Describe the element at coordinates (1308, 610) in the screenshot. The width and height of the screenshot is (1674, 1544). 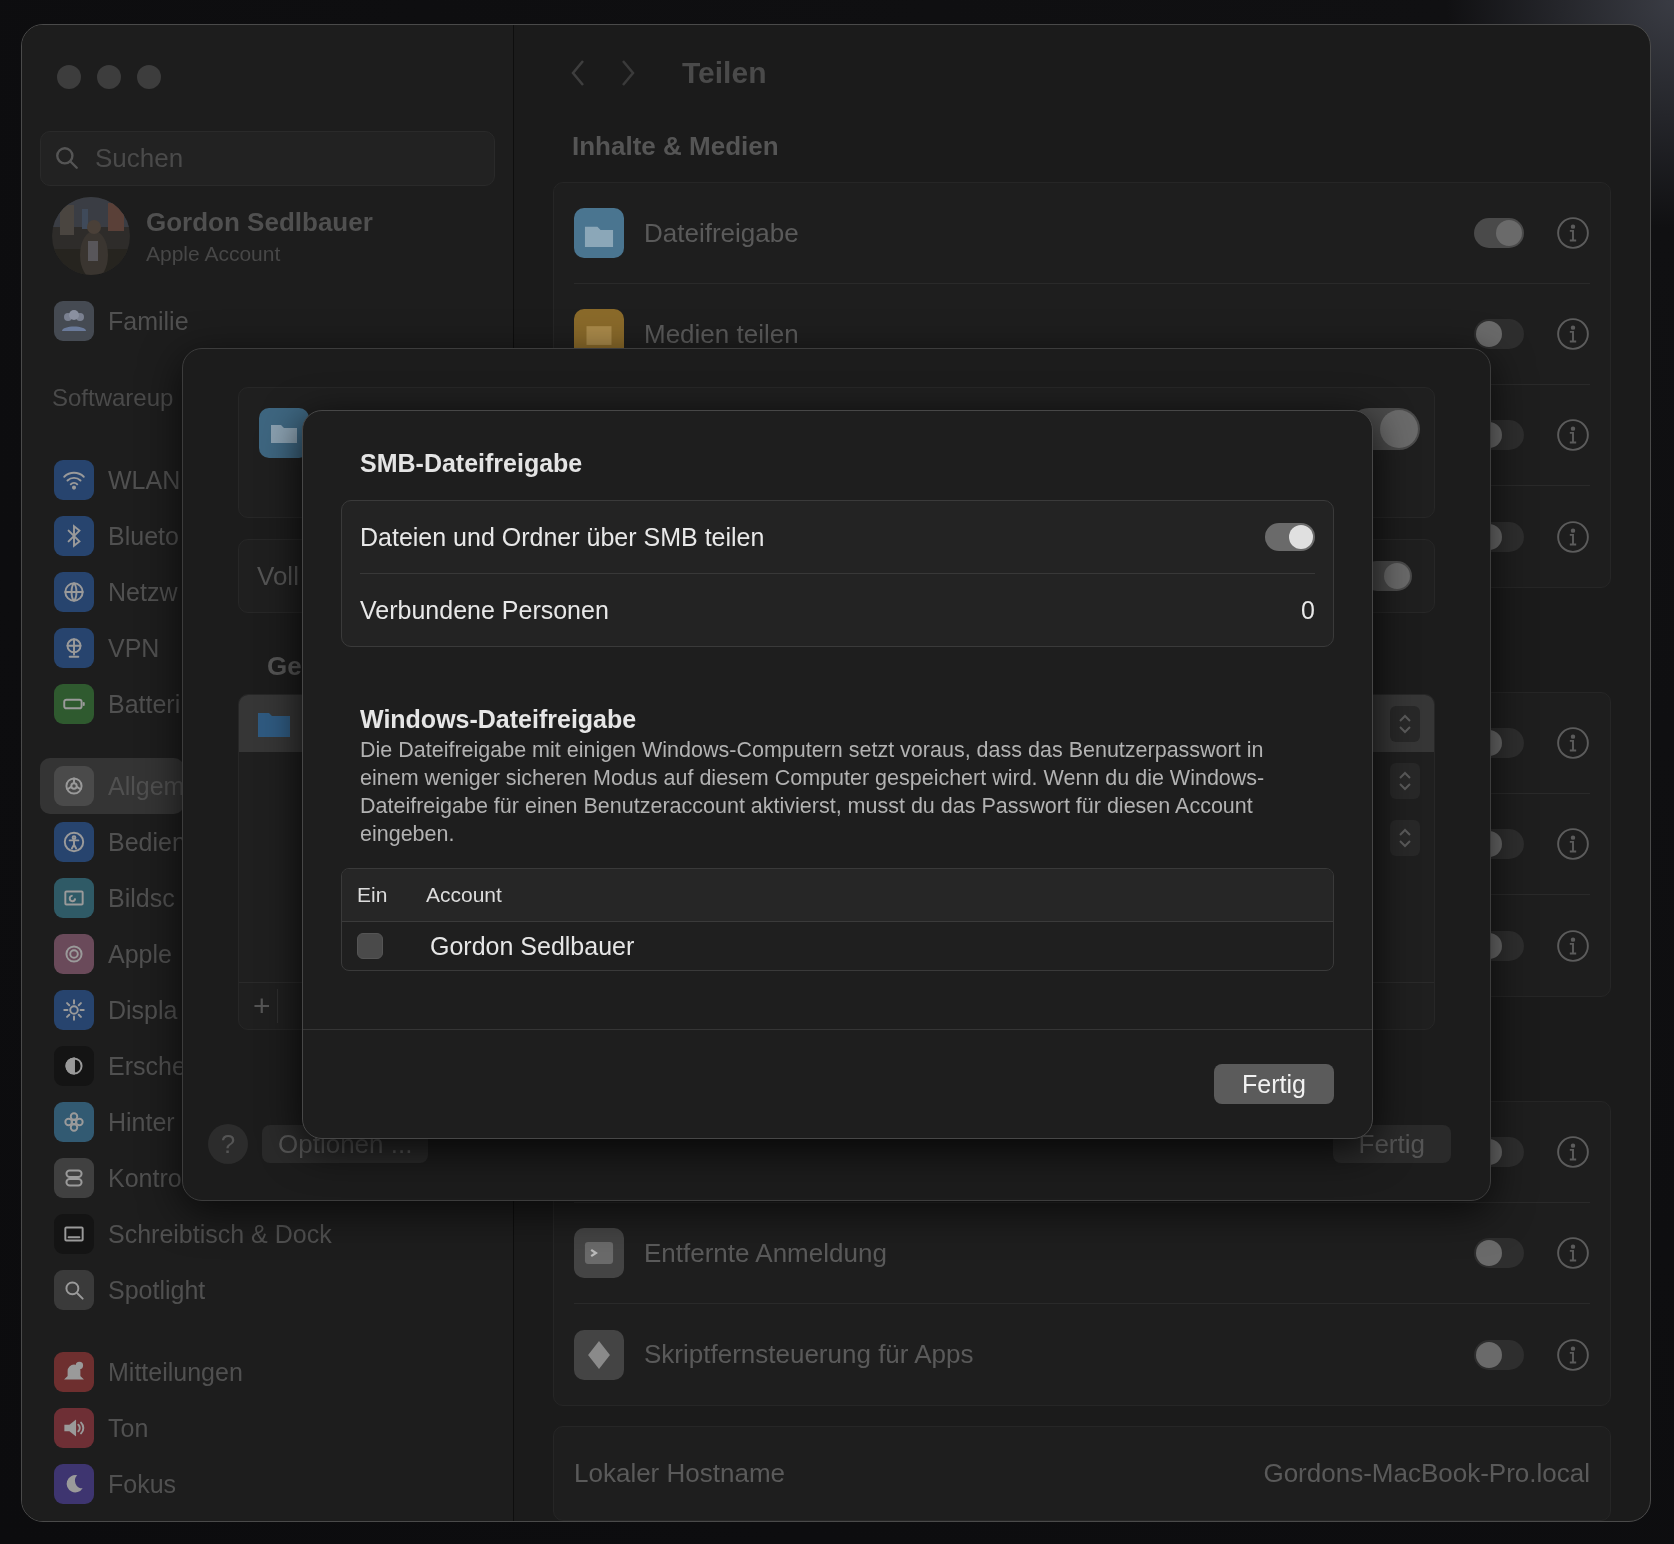
I see `row-value: 0` at that location.